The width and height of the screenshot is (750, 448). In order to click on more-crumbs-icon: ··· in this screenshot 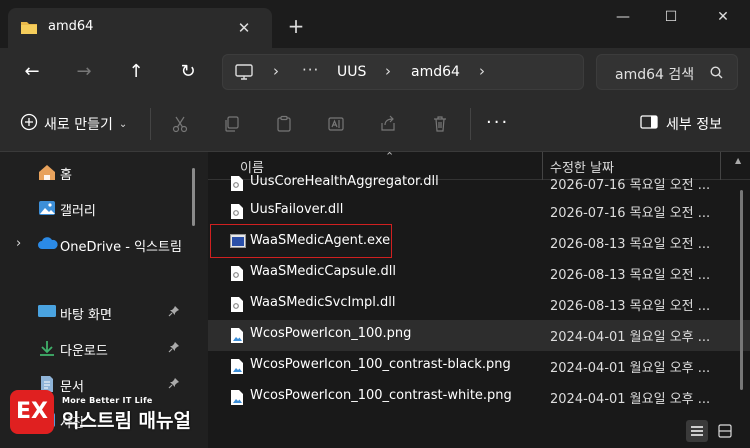, I will do `click(310, 70)`.